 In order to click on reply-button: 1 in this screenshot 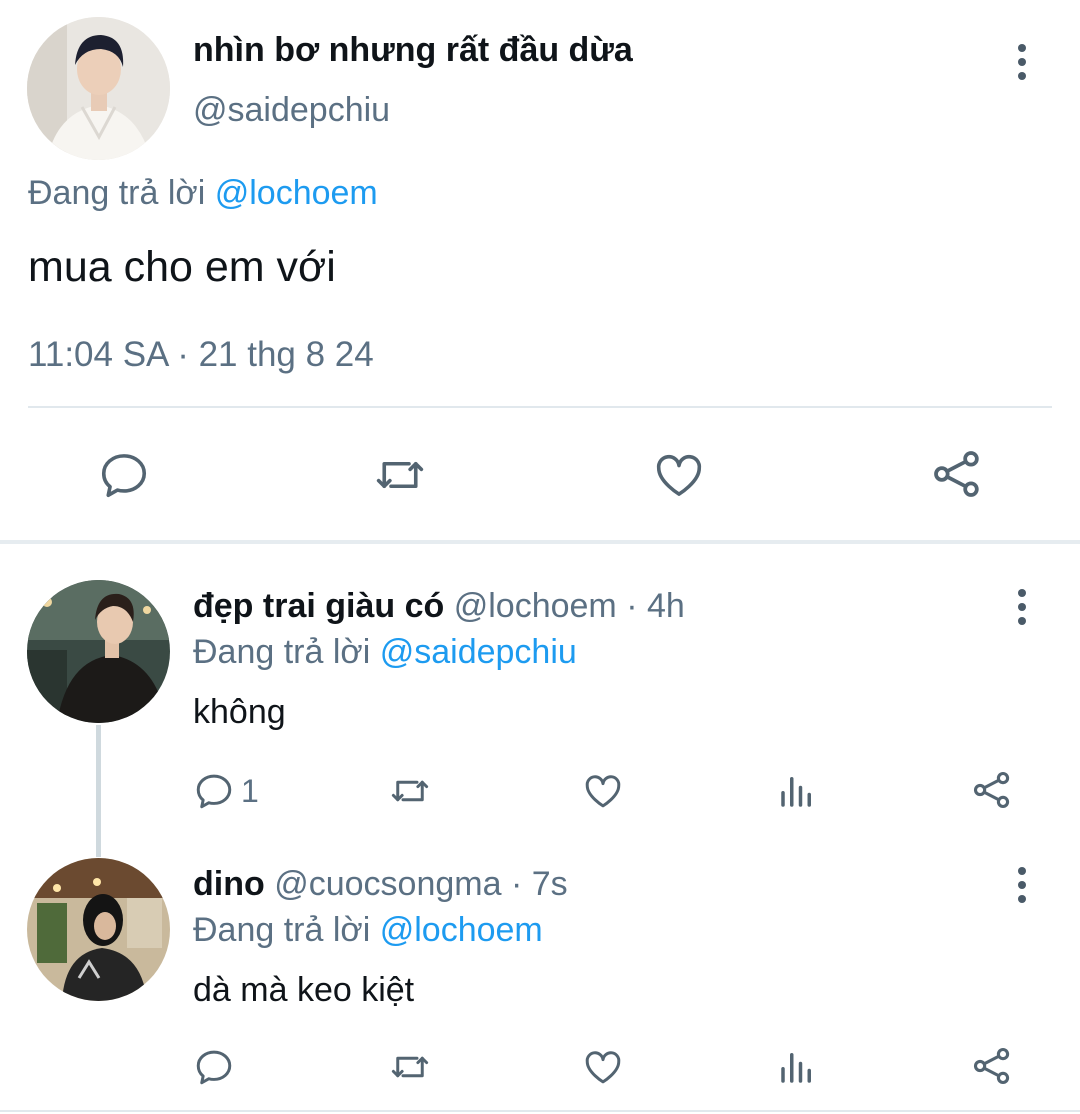, I will do `click(226, 791)`.